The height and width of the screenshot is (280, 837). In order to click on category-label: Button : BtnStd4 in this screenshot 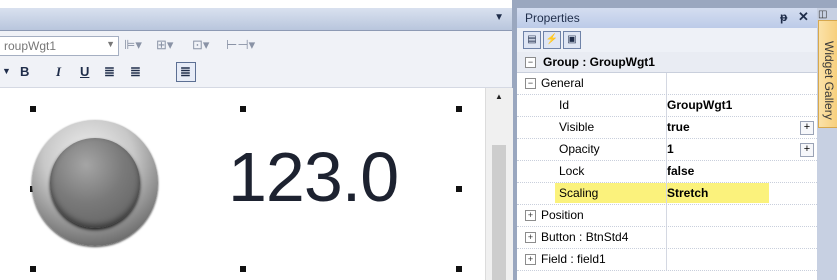, I will do `click(585, 237)`.